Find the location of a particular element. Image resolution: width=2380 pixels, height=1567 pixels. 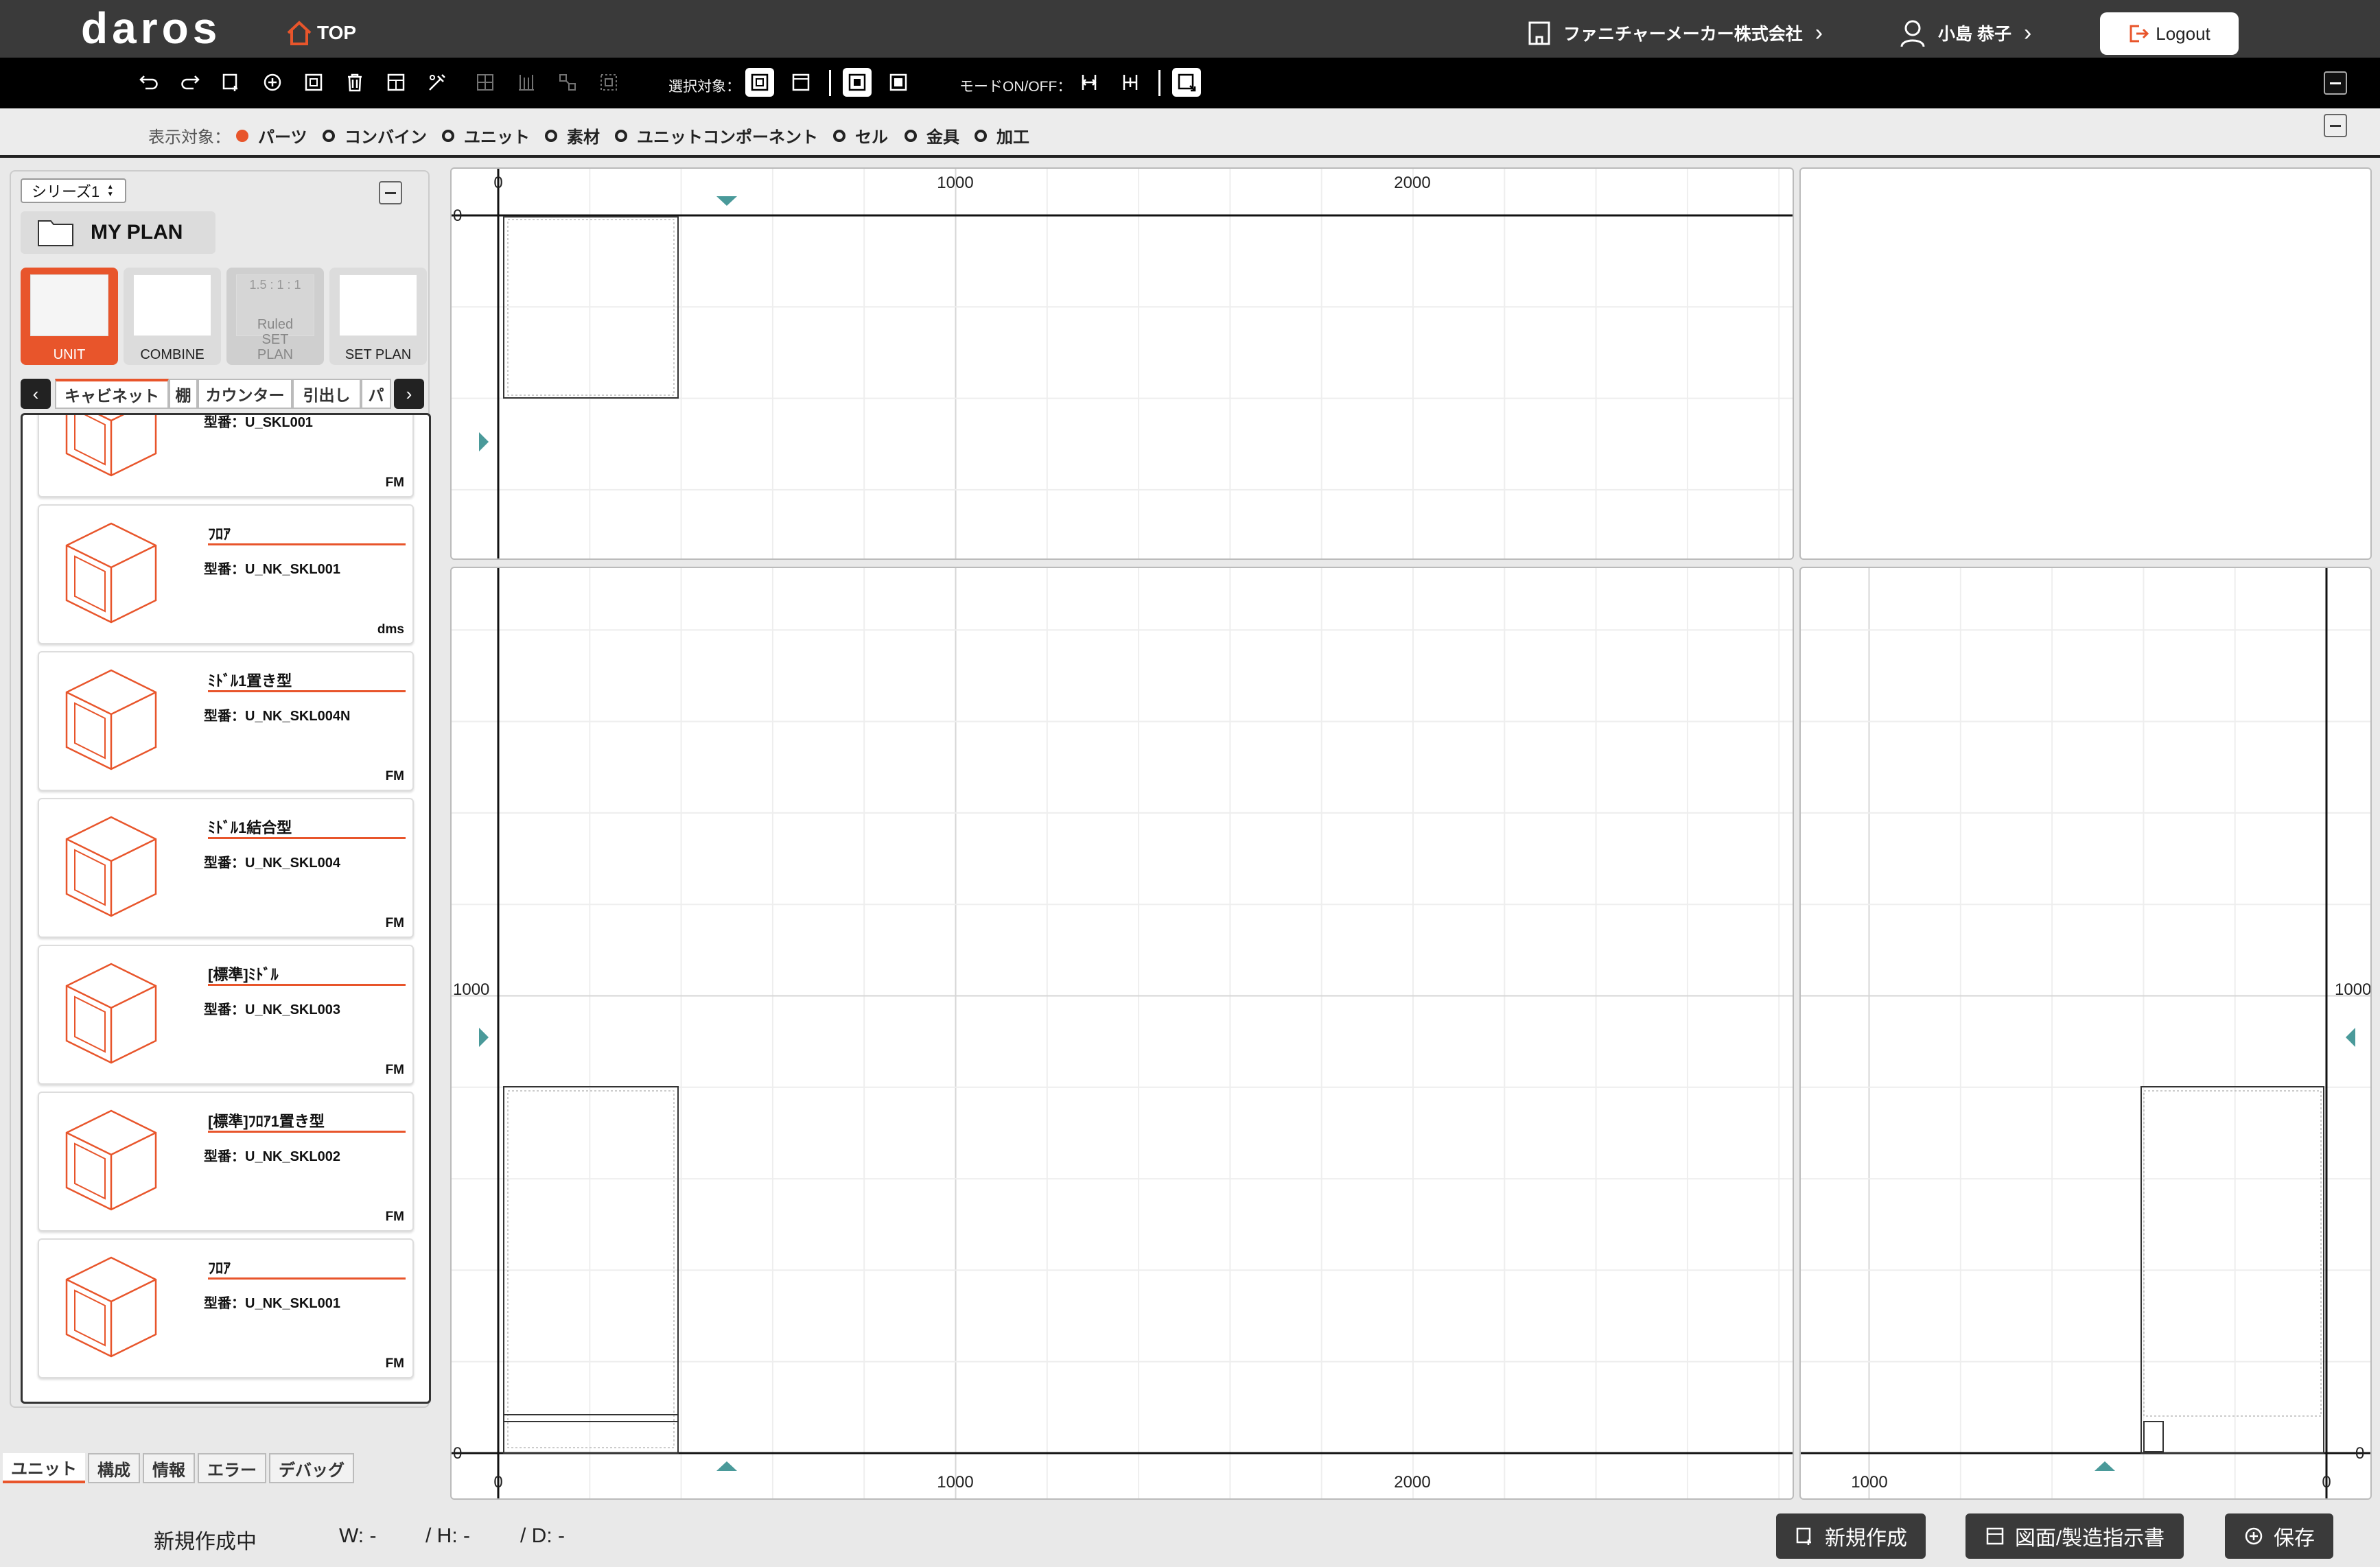

unit-inner-outline is located at coordinates (2232, 1253).